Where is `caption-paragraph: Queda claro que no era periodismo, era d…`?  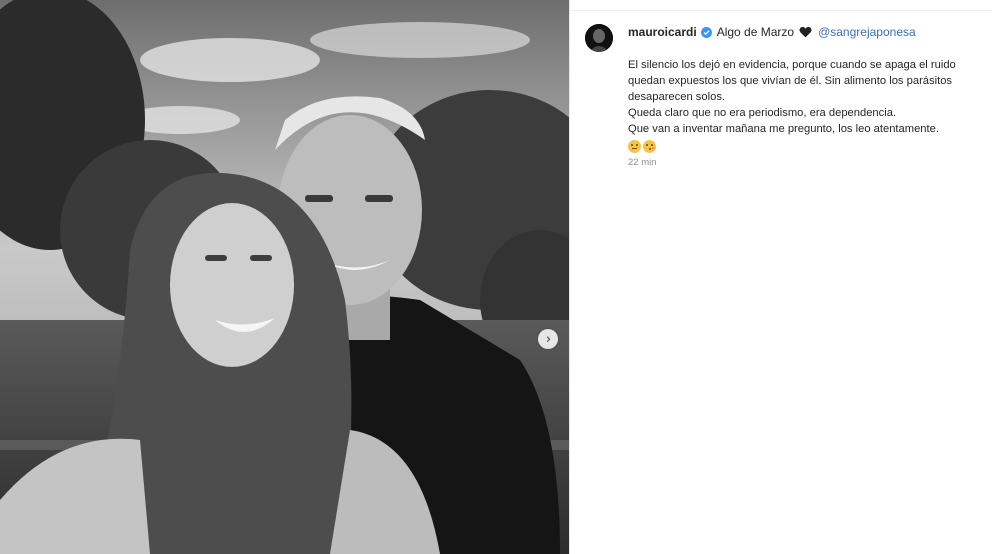 caption-paragraph: Queda claro que no era periodismo, era d… is located at coordinates (762, 113).